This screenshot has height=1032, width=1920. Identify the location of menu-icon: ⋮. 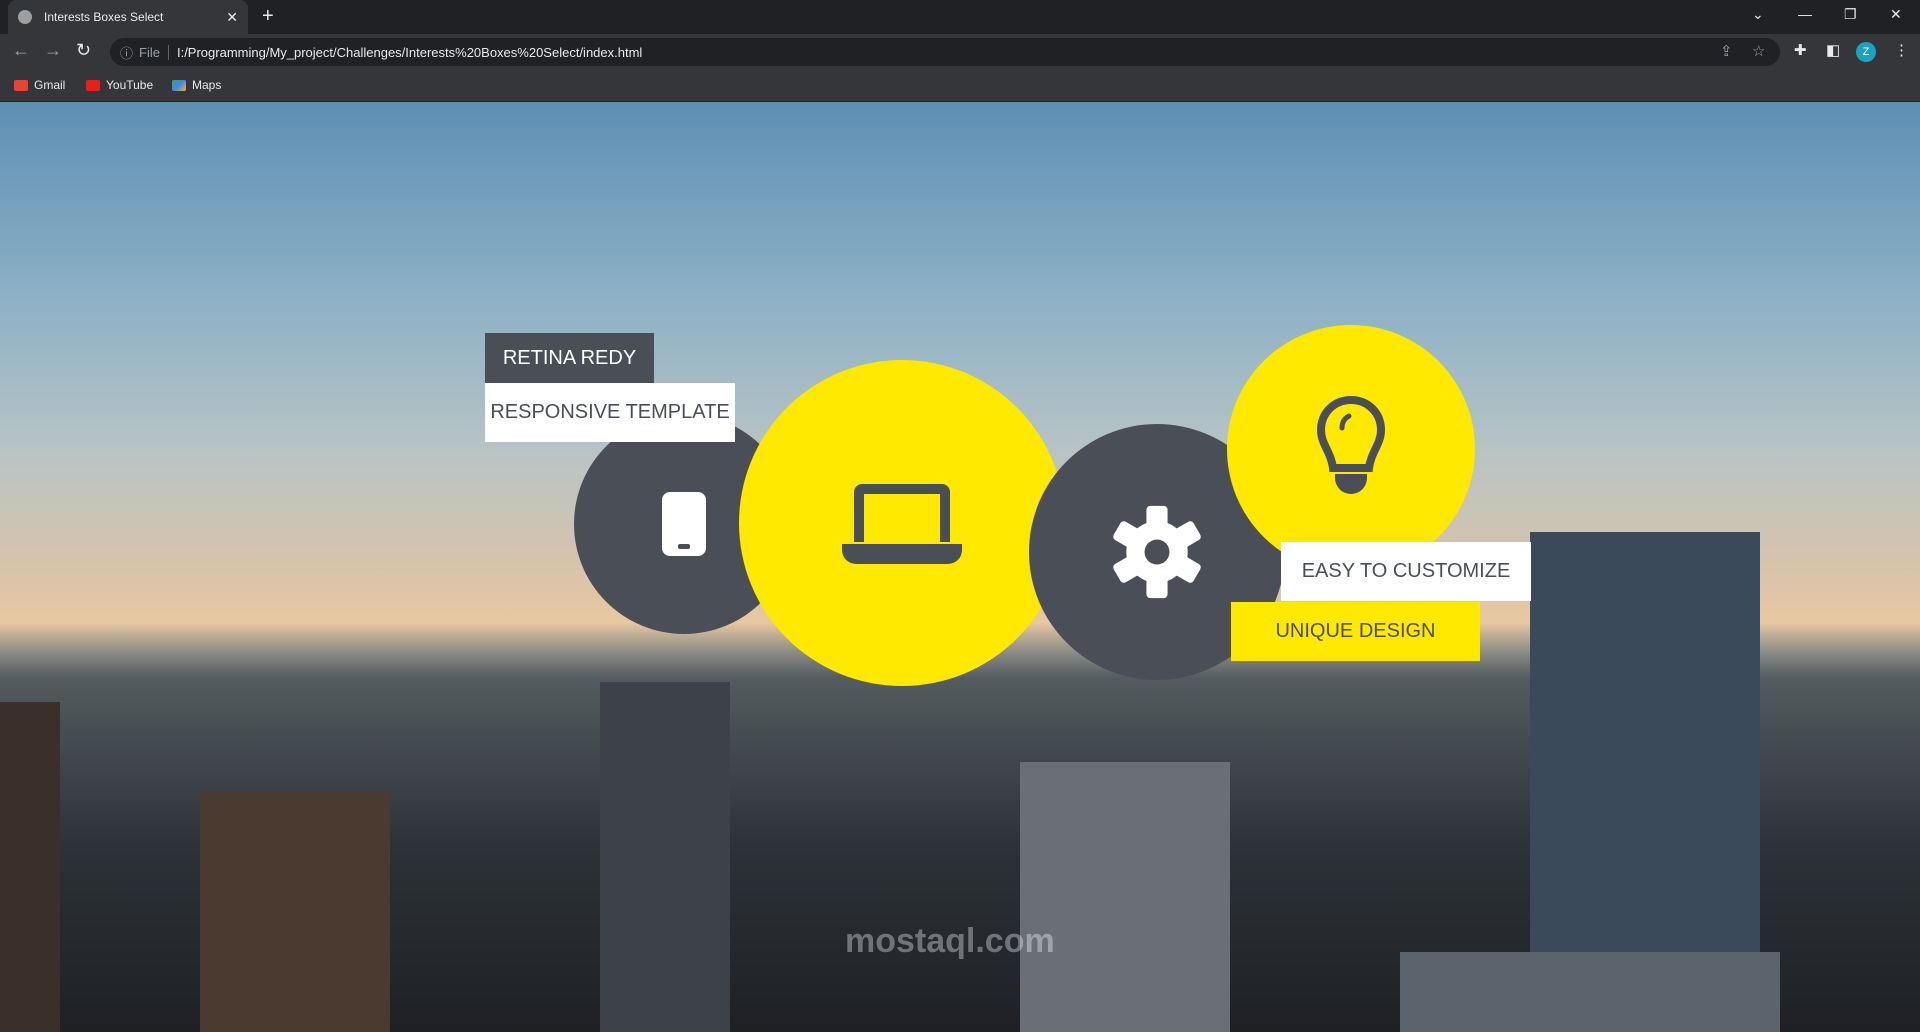
(1901, 50).